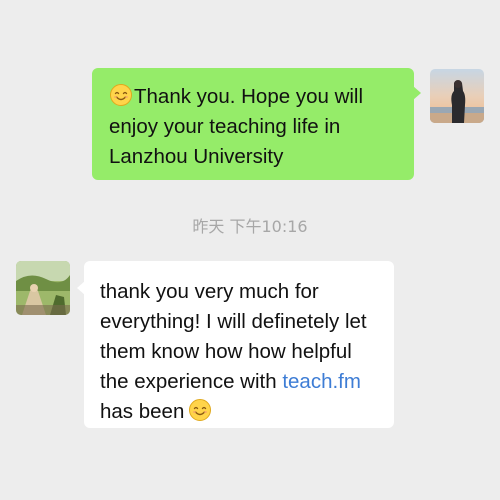  I want to click on sent-message-line-3: Lanzhou University, so click(196, 156).